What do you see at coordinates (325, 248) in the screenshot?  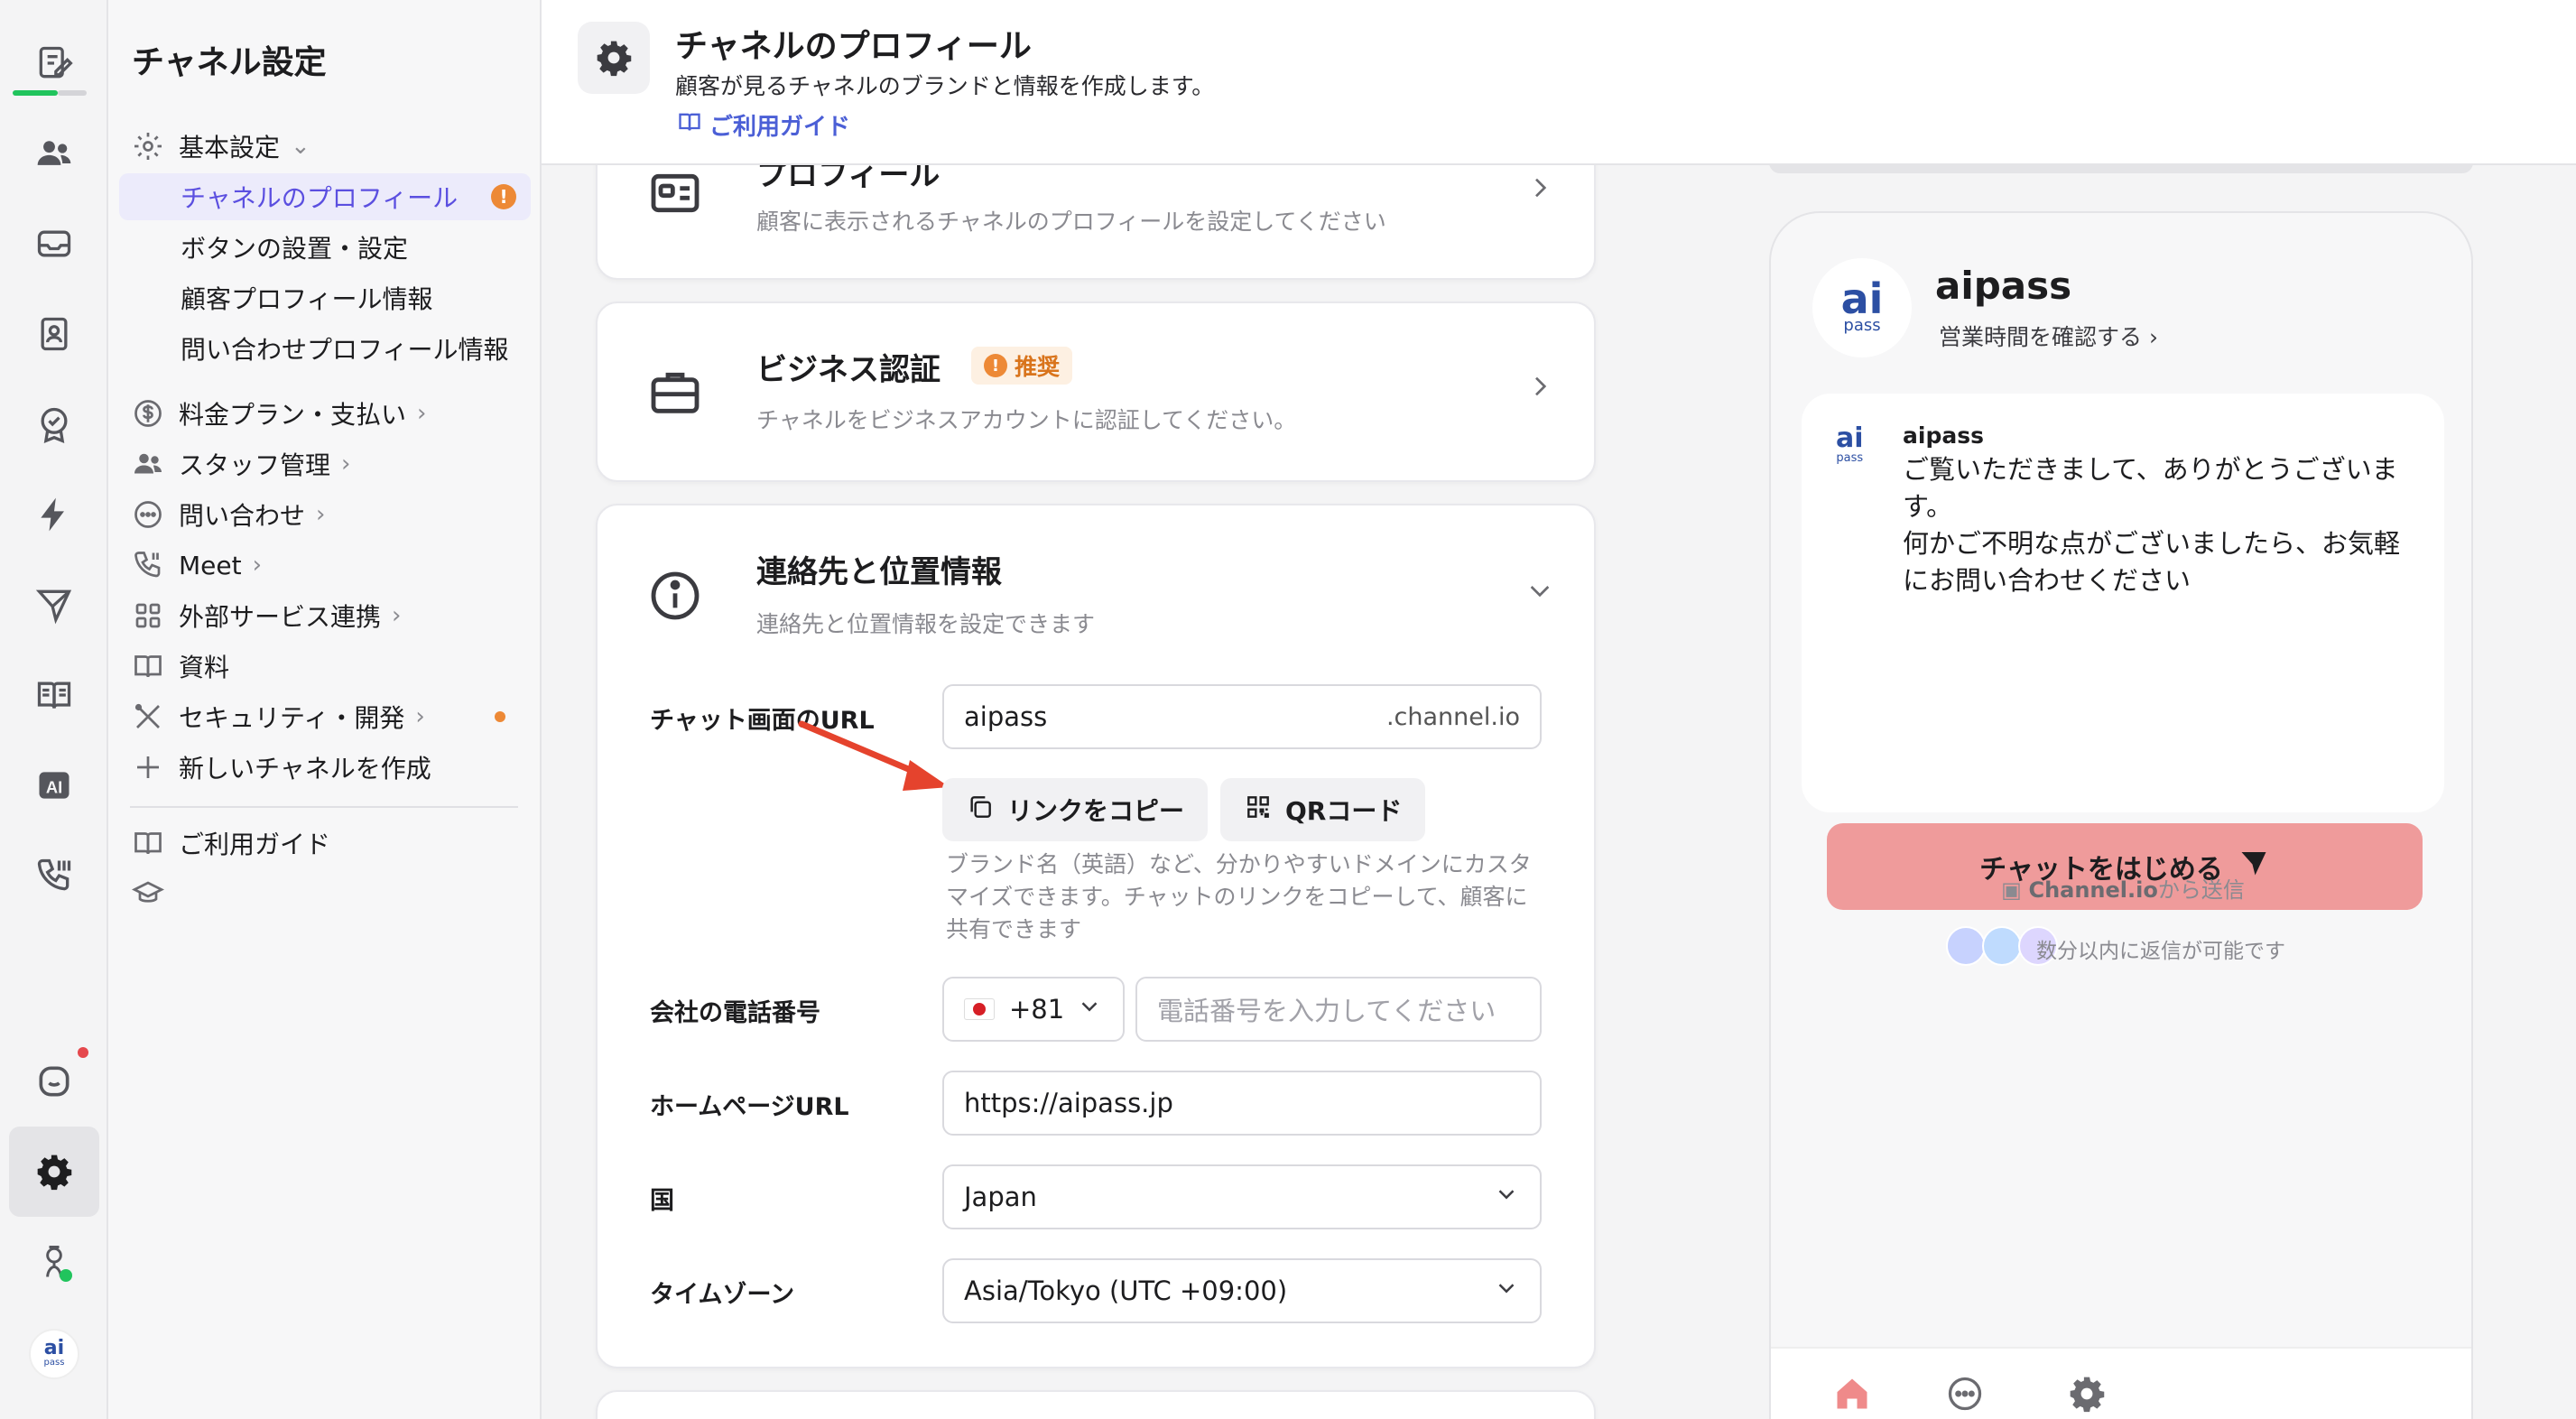 I see `sidebar-item-button-setup: ボタンの設置・設定` at bounding box center [325, 248].